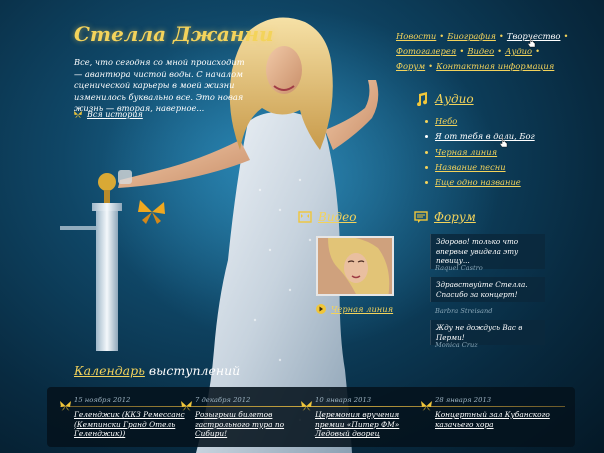 The height and width of the screenshot is (453, 604). What do you see at coordinates (362, 309) in the screenshot?
I see `video-caption-label: Черная линия` at bounding box center [362, 309].